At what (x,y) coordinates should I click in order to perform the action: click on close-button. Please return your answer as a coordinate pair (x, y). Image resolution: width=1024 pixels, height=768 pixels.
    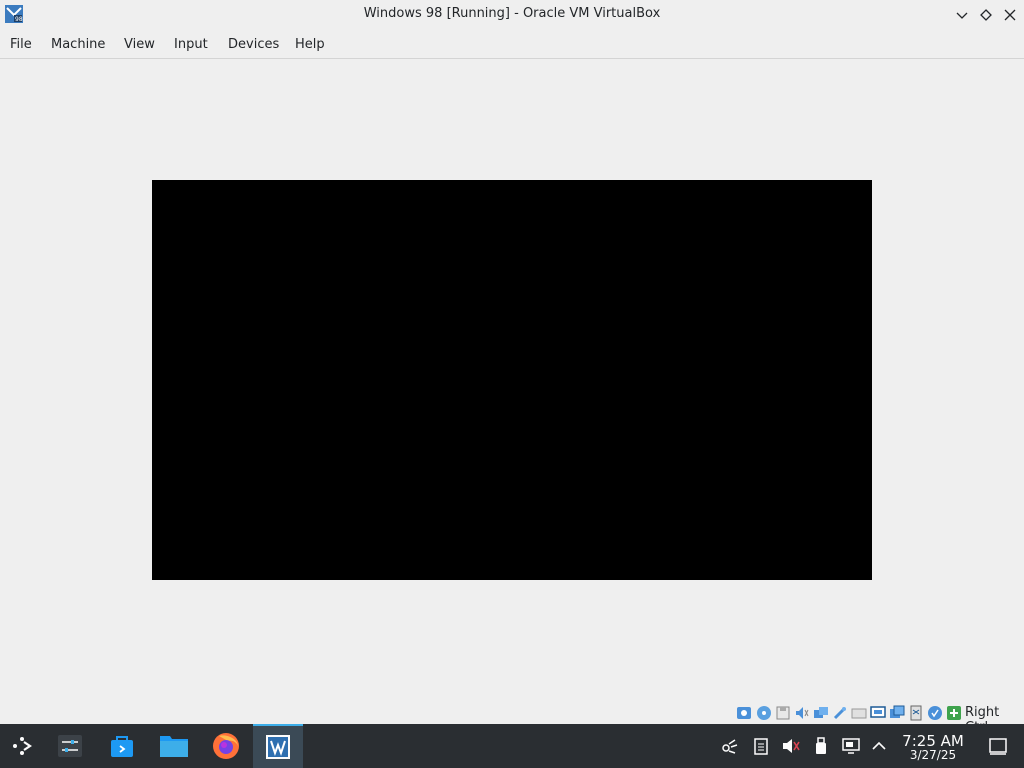
    Looking at the image, I should click on (1010, 15).